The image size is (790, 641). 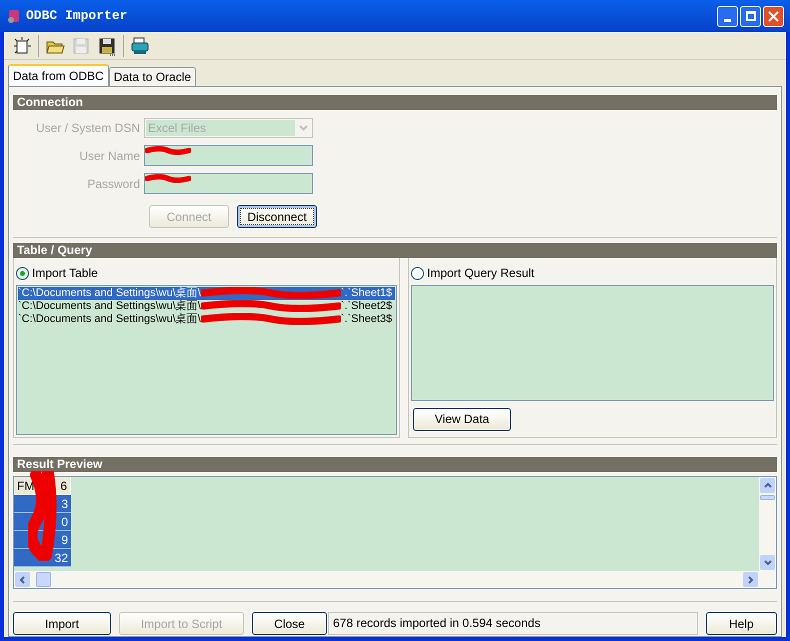 I want to click on app-icon, so click(x=14, y=16).